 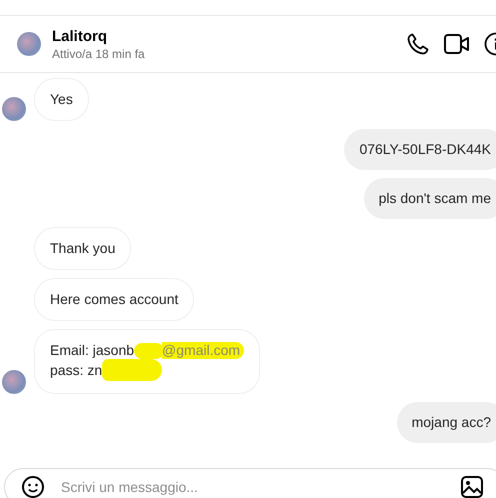 What do you see at coordinates (33, 486) in the screenshot?
I see `emoji-icon` at bounding box center [33, 486].